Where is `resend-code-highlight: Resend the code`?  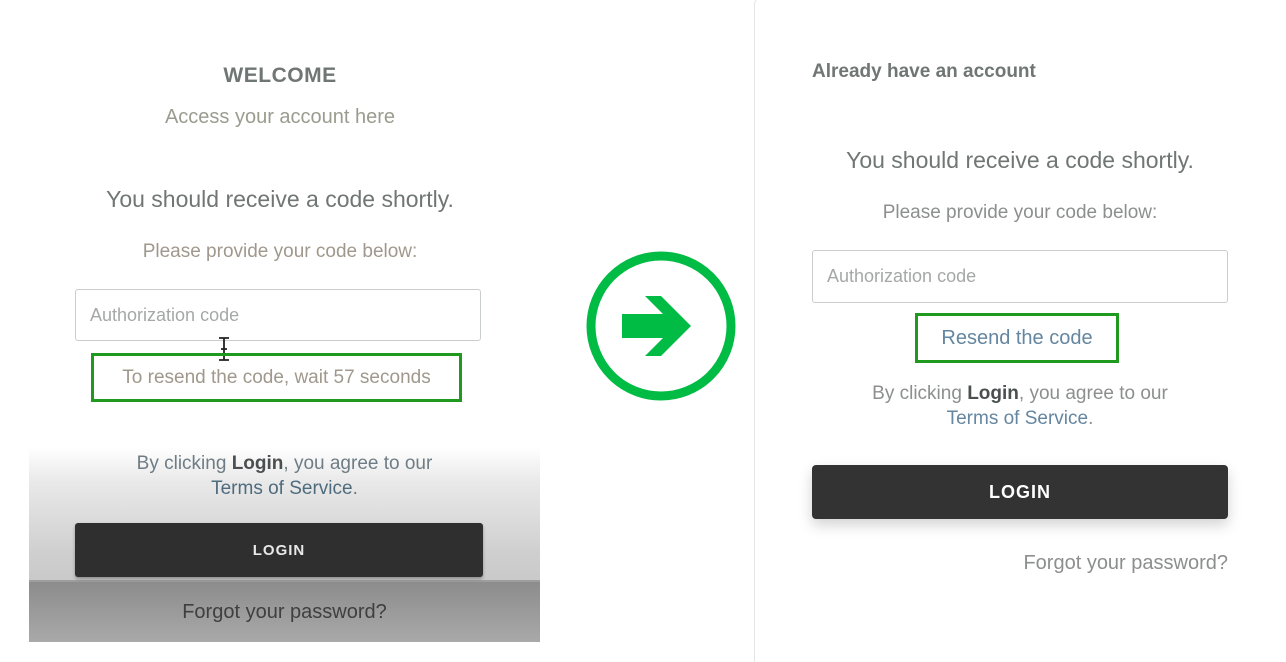 resend-code-highlight: Resend the code is located at coordinates (1017, 338).